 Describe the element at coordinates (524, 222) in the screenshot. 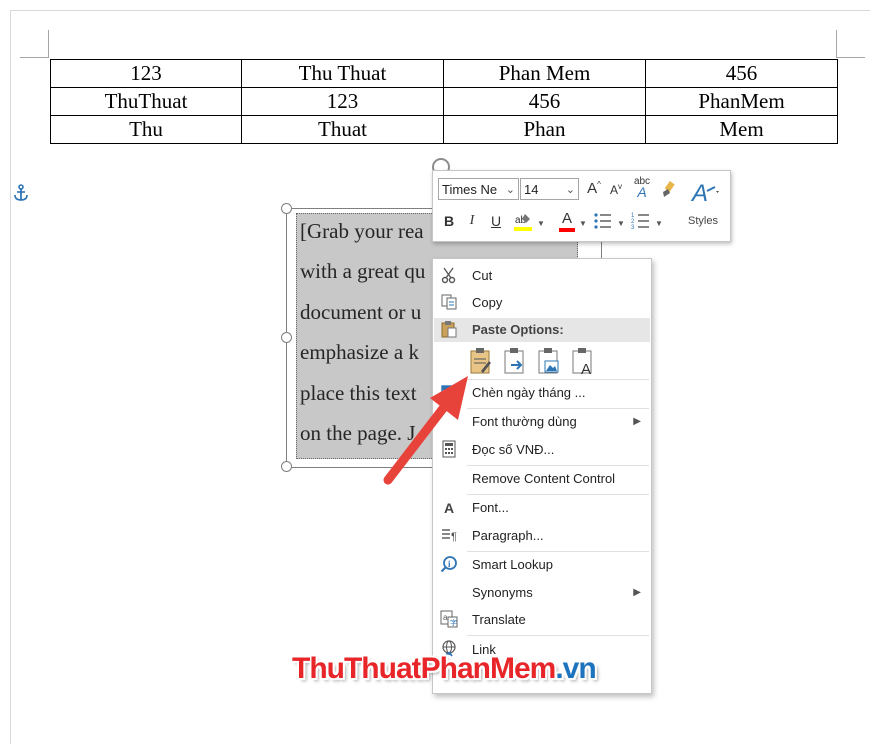

I see `highlight-color-button: ab` at that location.